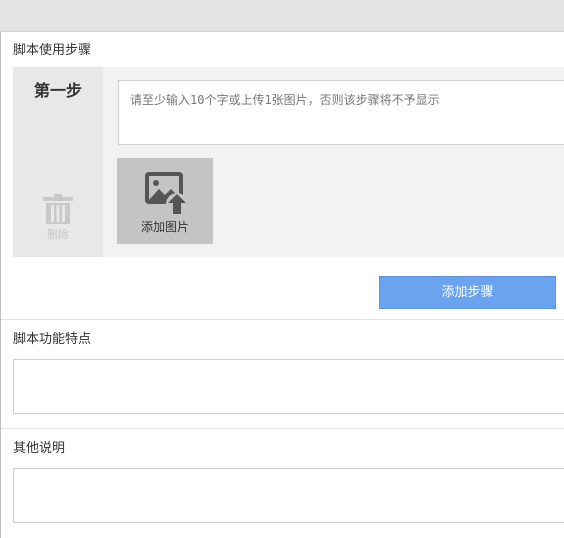  What do you see at coordinates (0, 285) in the screenshot?
I see `left-border` at bounding box center [0, 285].